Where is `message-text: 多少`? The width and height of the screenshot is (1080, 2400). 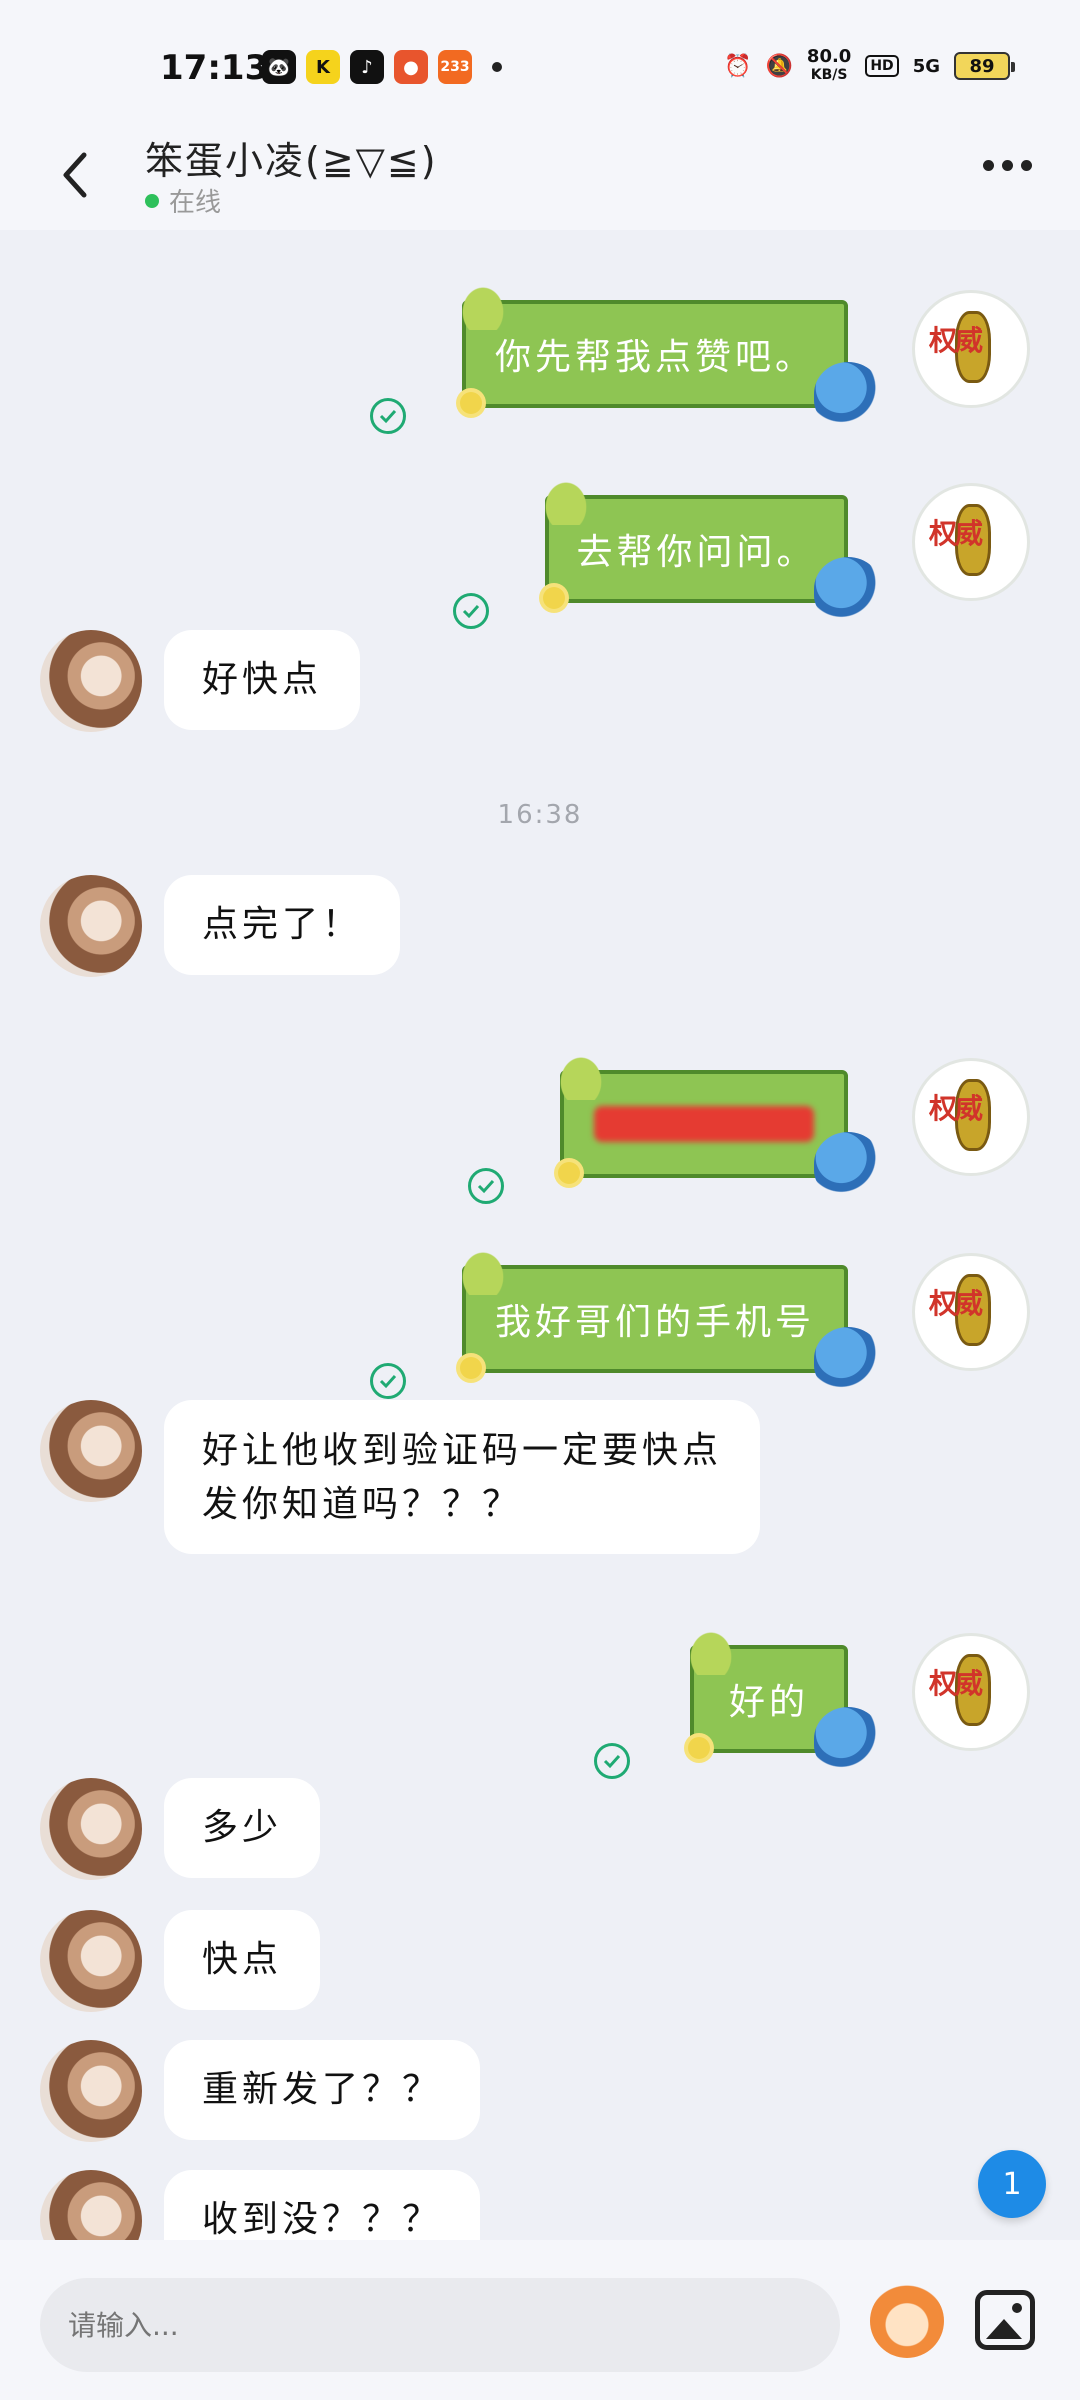 message-text: 多少 is located at coordinates (242, 1827).